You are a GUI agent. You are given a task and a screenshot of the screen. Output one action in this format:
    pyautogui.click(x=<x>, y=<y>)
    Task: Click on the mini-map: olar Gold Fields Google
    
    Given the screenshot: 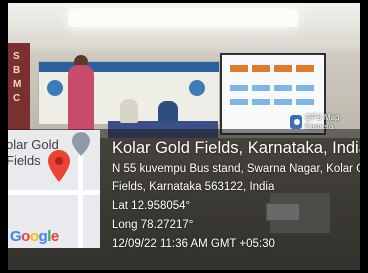 What is the action you would take?
    pyautogui.click(x=54, y=189)
    